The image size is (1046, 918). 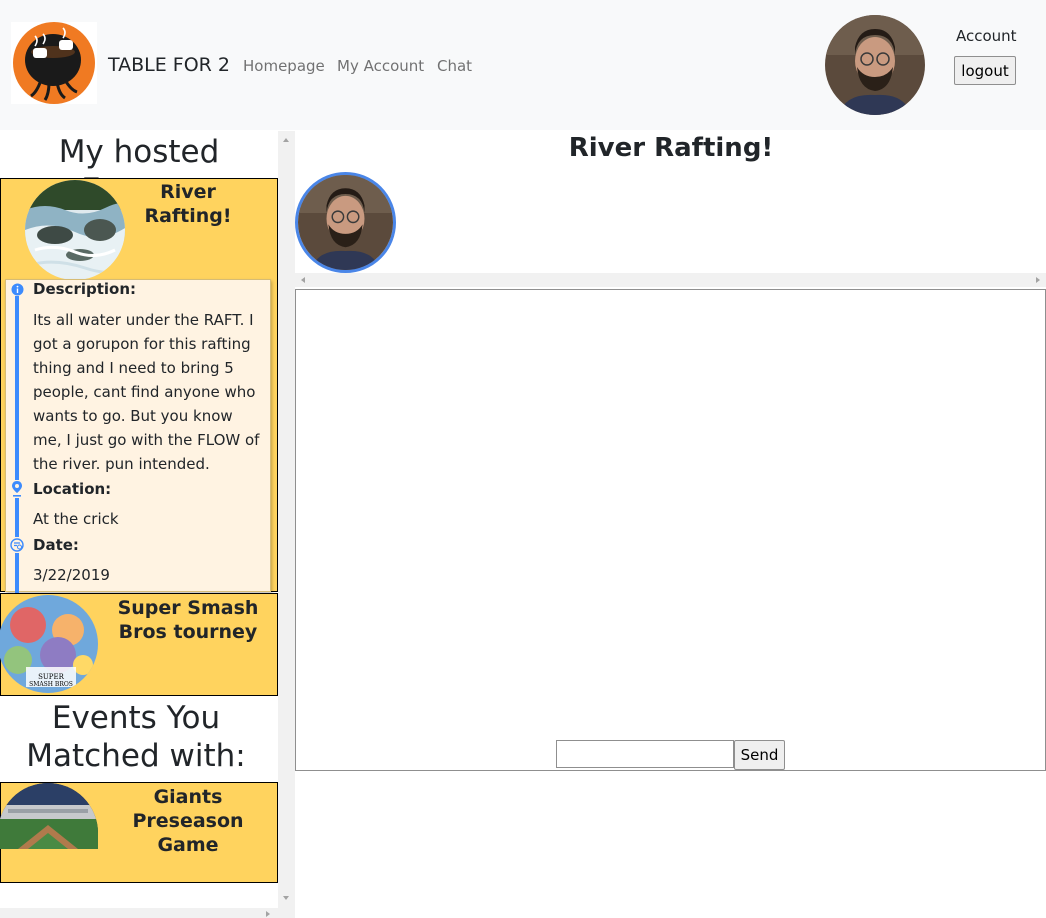 I want to click on members-horizontal-scrollbar, so click(x=670, y=280).